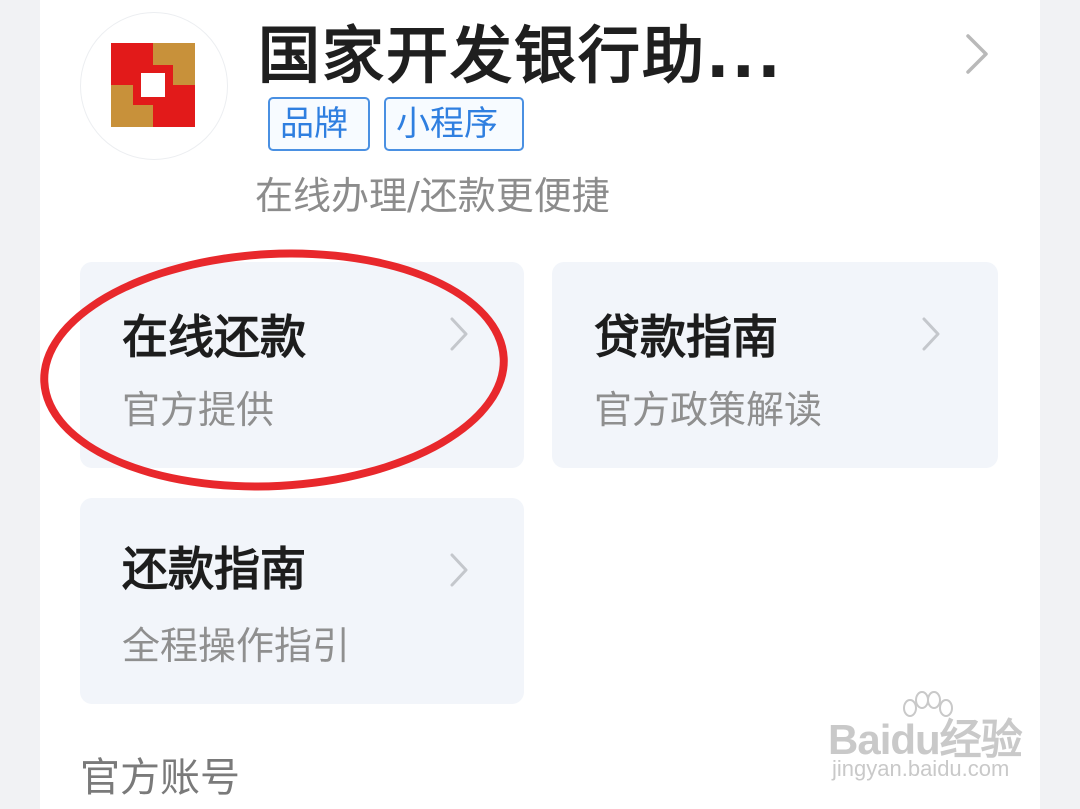  I want to click on cdb-logo-icon, so click(153, 85).